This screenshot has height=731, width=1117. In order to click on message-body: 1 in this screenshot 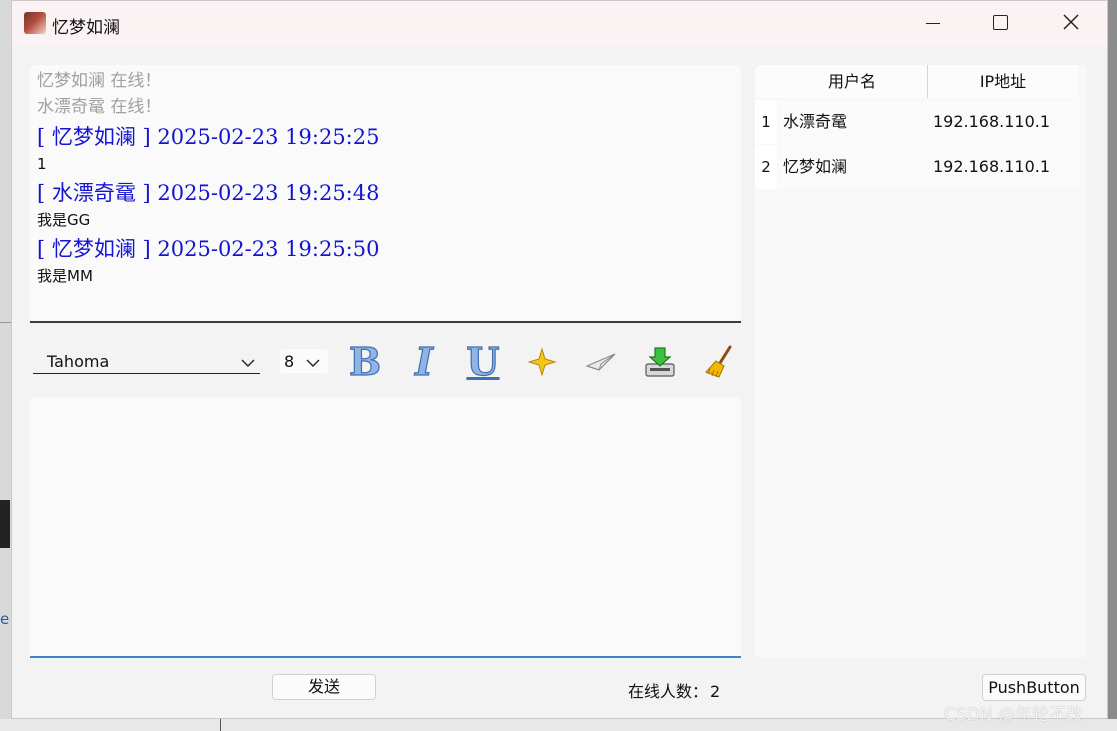, I will do `click(42, 164)`.